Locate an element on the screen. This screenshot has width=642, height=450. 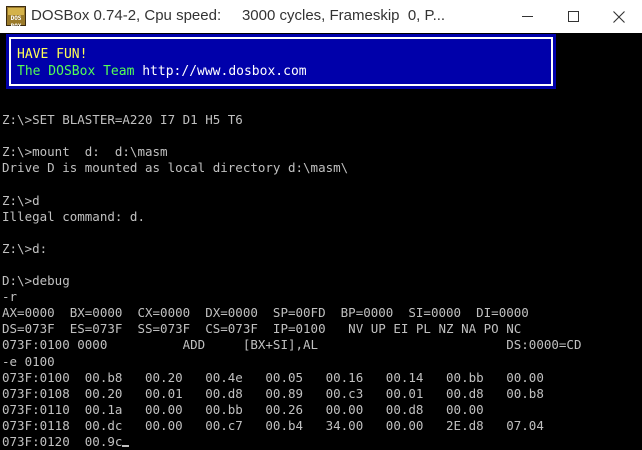
console-line-text: Z:\>mount d: d:\masm is located at coordinates (85, 152).